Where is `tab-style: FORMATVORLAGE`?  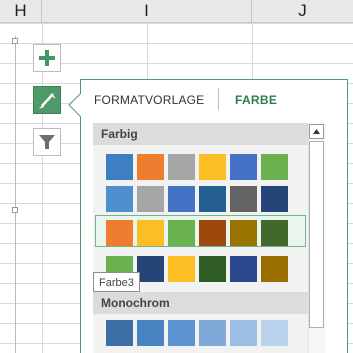 tab-style: FORMATVORLAGE is located at coordinates (149, 100).